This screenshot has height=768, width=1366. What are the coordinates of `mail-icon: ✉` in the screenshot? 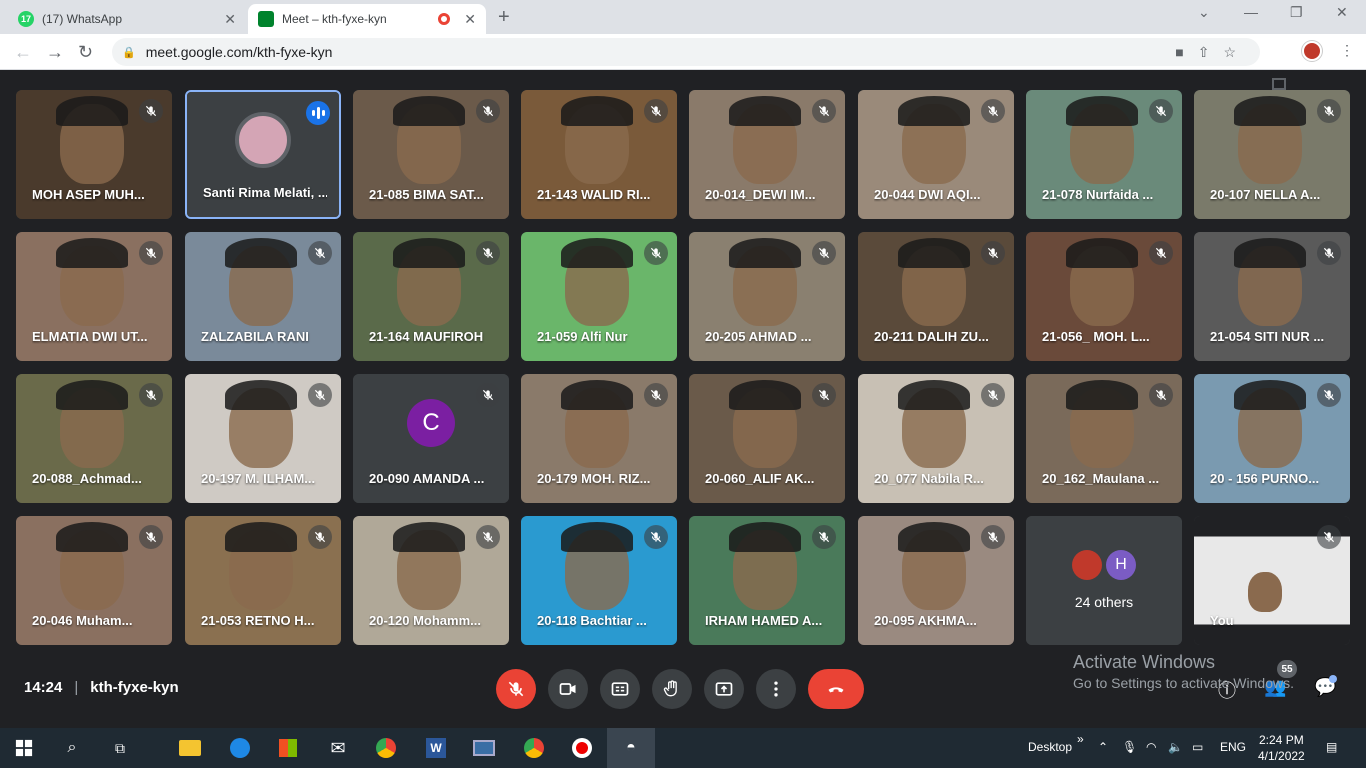 It's located at (338, 748).